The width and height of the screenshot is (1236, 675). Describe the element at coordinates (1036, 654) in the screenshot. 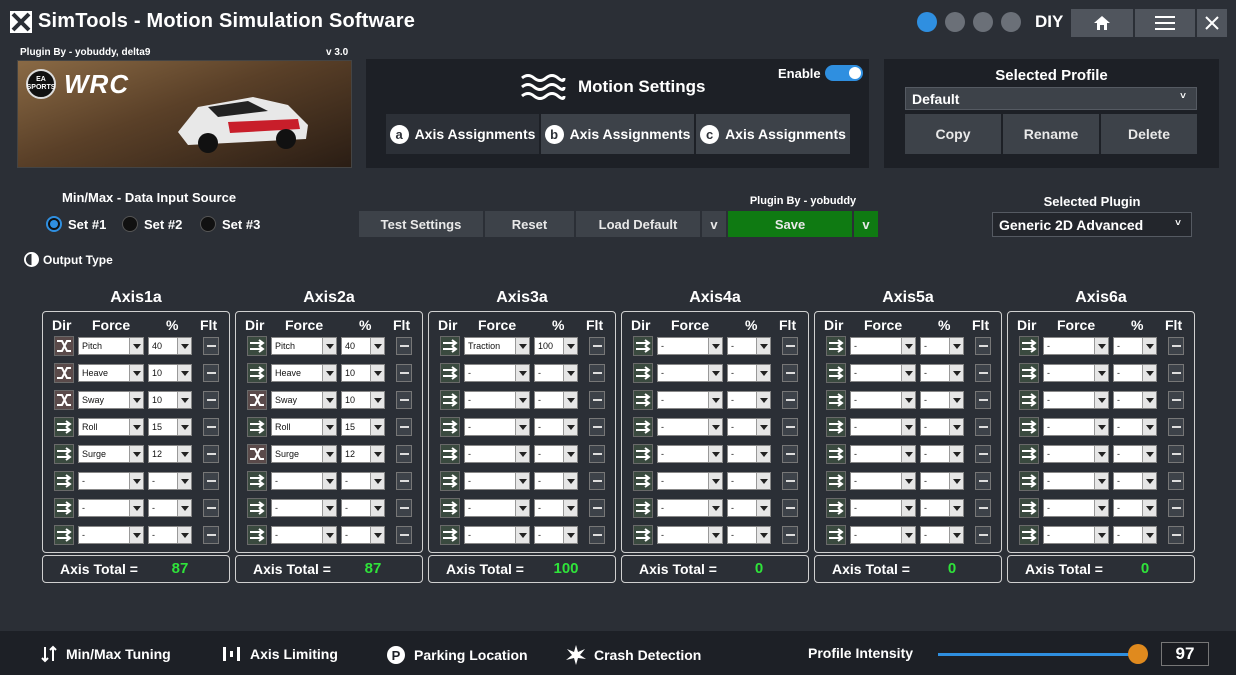

I see `intensity-slider-track` at that location.